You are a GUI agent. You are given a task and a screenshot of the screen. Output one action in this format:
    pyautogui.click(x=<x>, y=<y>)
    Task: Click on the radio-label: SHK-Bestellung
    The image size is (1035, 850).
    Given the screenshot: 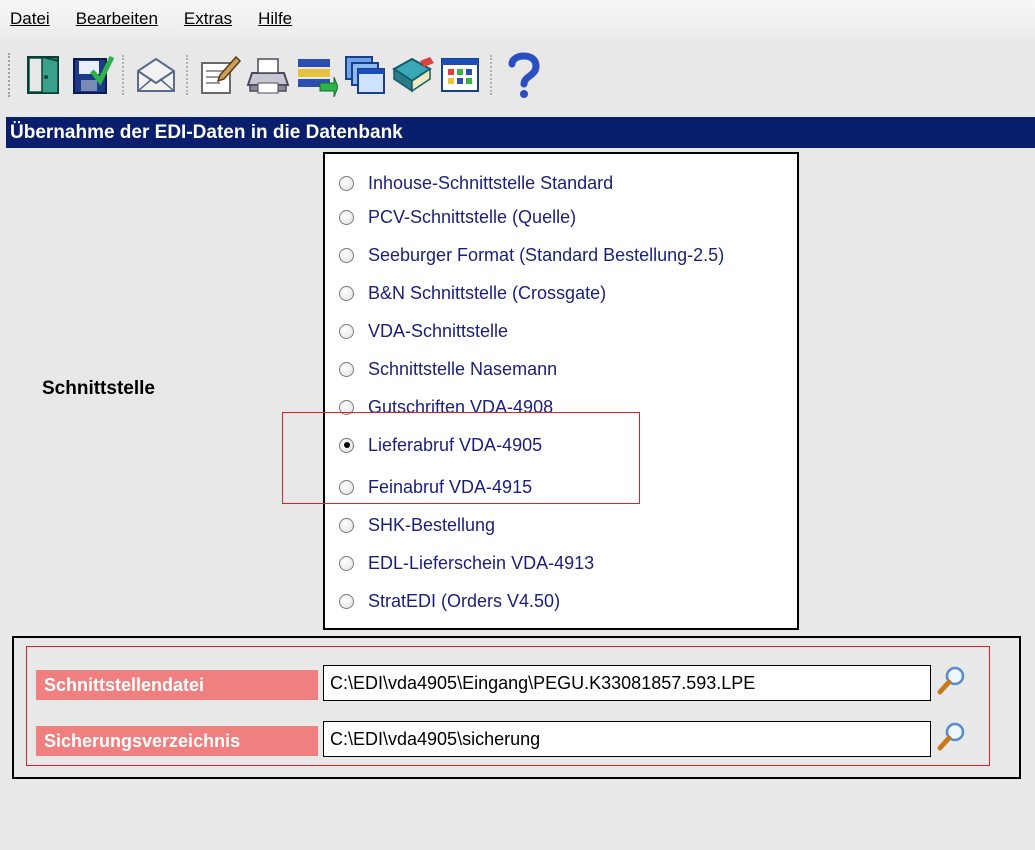 What is the action you would take?
    pyautogui.click(x=432, y=524)
    